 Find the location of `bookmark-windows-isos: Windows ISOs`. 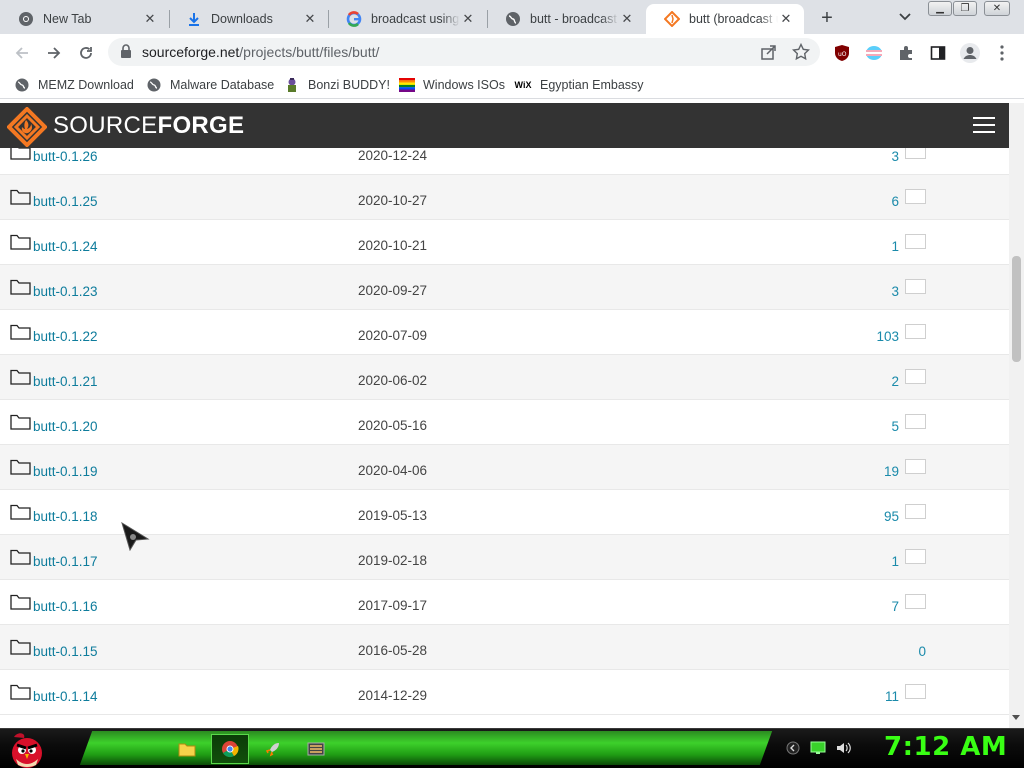

bookmark-windows-isos: Windows ISOs is located at coordinates (452, 85).